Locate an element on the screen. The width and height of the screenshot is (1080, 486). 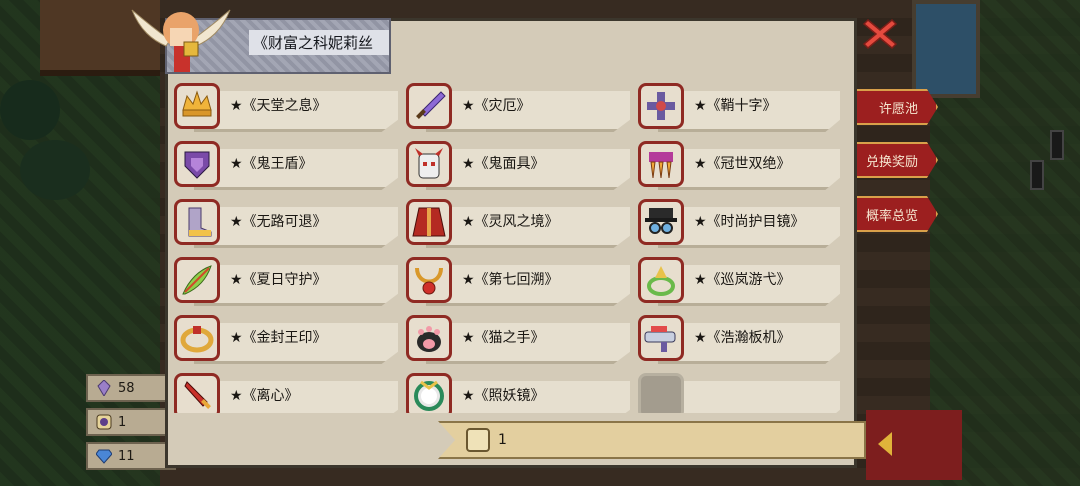
token-count: 1 is located at coordinates (122, 422).